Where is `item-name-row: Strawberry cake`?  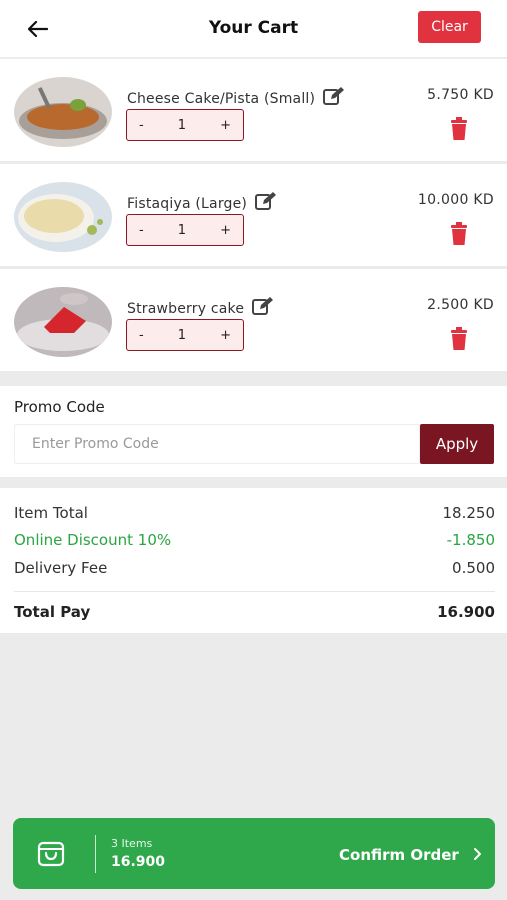
item-name-row: Strawberry cake is located at coordinates (200, 308).